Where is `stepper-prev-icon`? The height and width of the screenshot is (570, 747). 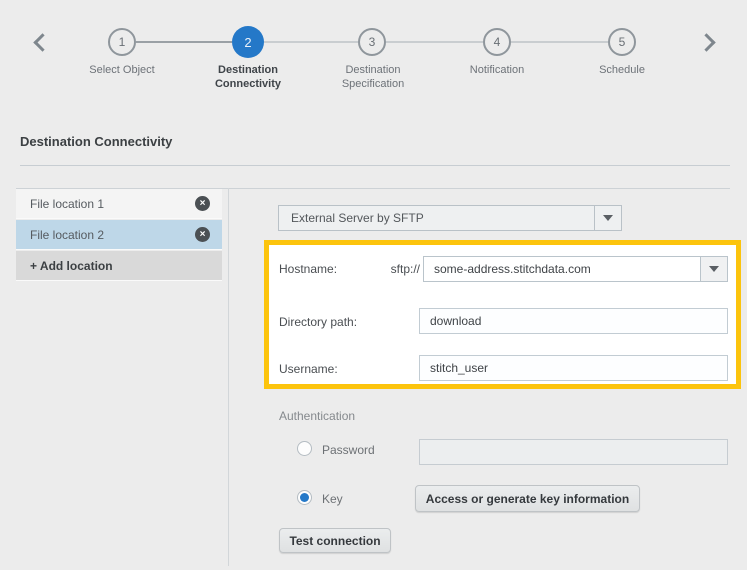 stepper-prev-icon is located at coordinates (42, 42).